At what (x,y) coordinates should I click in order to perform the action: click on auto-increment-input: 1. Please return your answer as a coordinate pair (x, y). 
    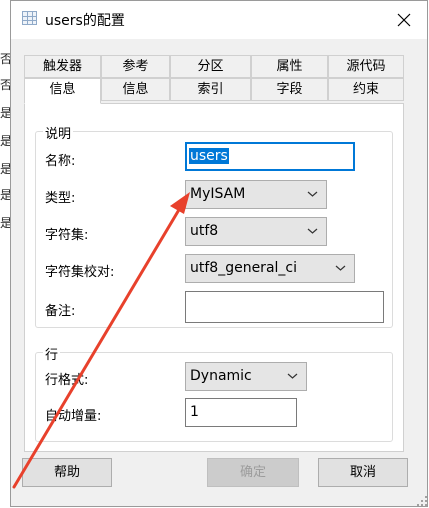
    Looking at the image, I should click on (241, 412).